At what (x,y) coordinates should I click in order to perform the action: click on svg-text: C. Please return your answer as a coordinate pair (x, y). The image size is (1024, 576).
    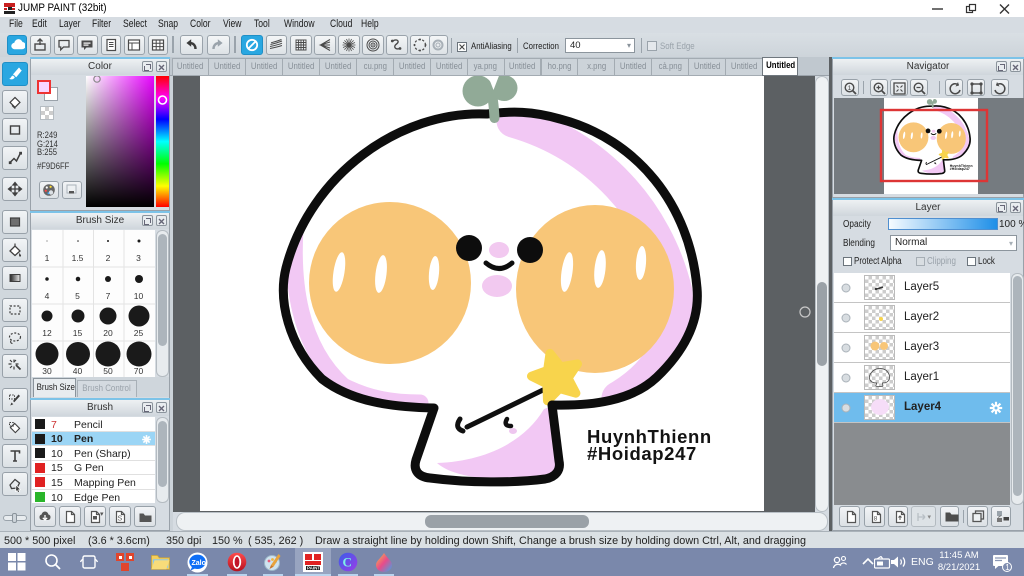
    Looking at the image, I should click on (347, 562).